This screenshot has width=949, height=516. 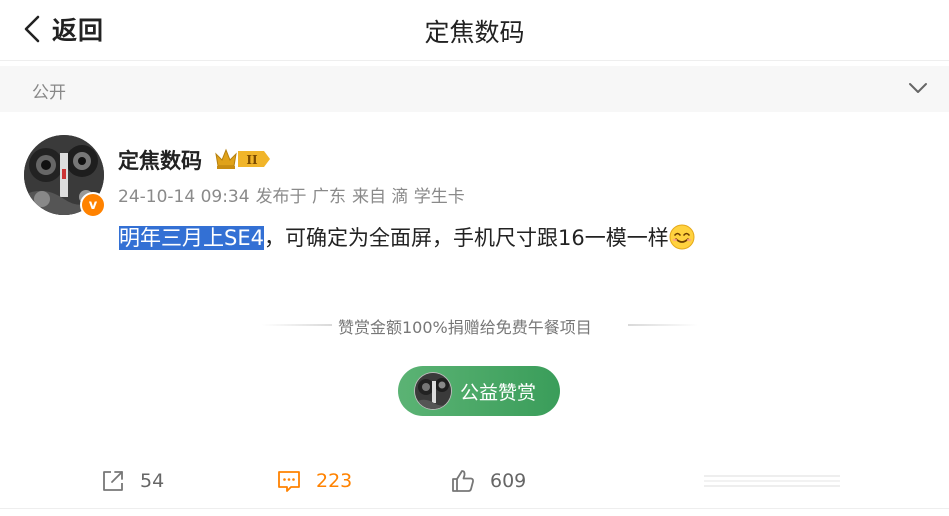 I want to click on post-location: 发布于 广东, so click(x=300, y=197).